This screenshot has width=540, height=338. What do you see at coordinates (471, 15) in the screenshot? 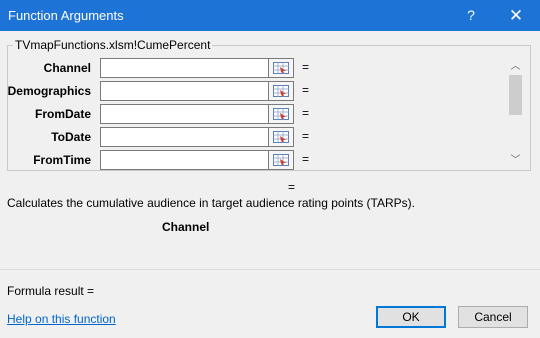
I see `help-button: ?` at bounding box center [471, 15].